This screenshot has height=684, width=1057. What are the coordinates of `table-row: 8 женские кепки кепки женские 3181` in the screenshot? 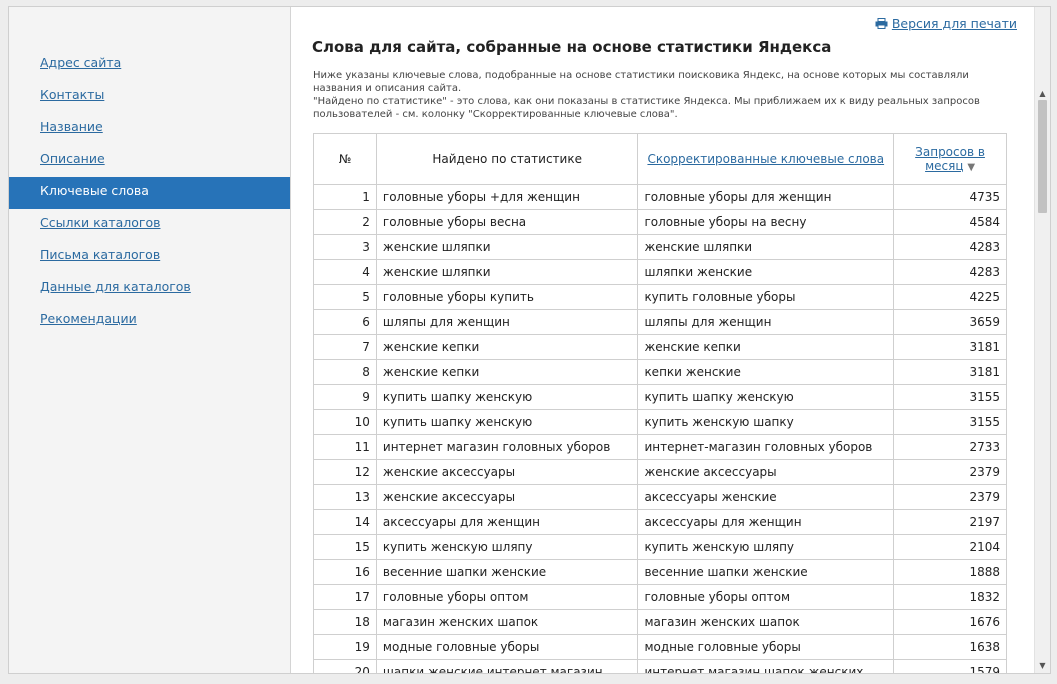 It's located at (660, 372).